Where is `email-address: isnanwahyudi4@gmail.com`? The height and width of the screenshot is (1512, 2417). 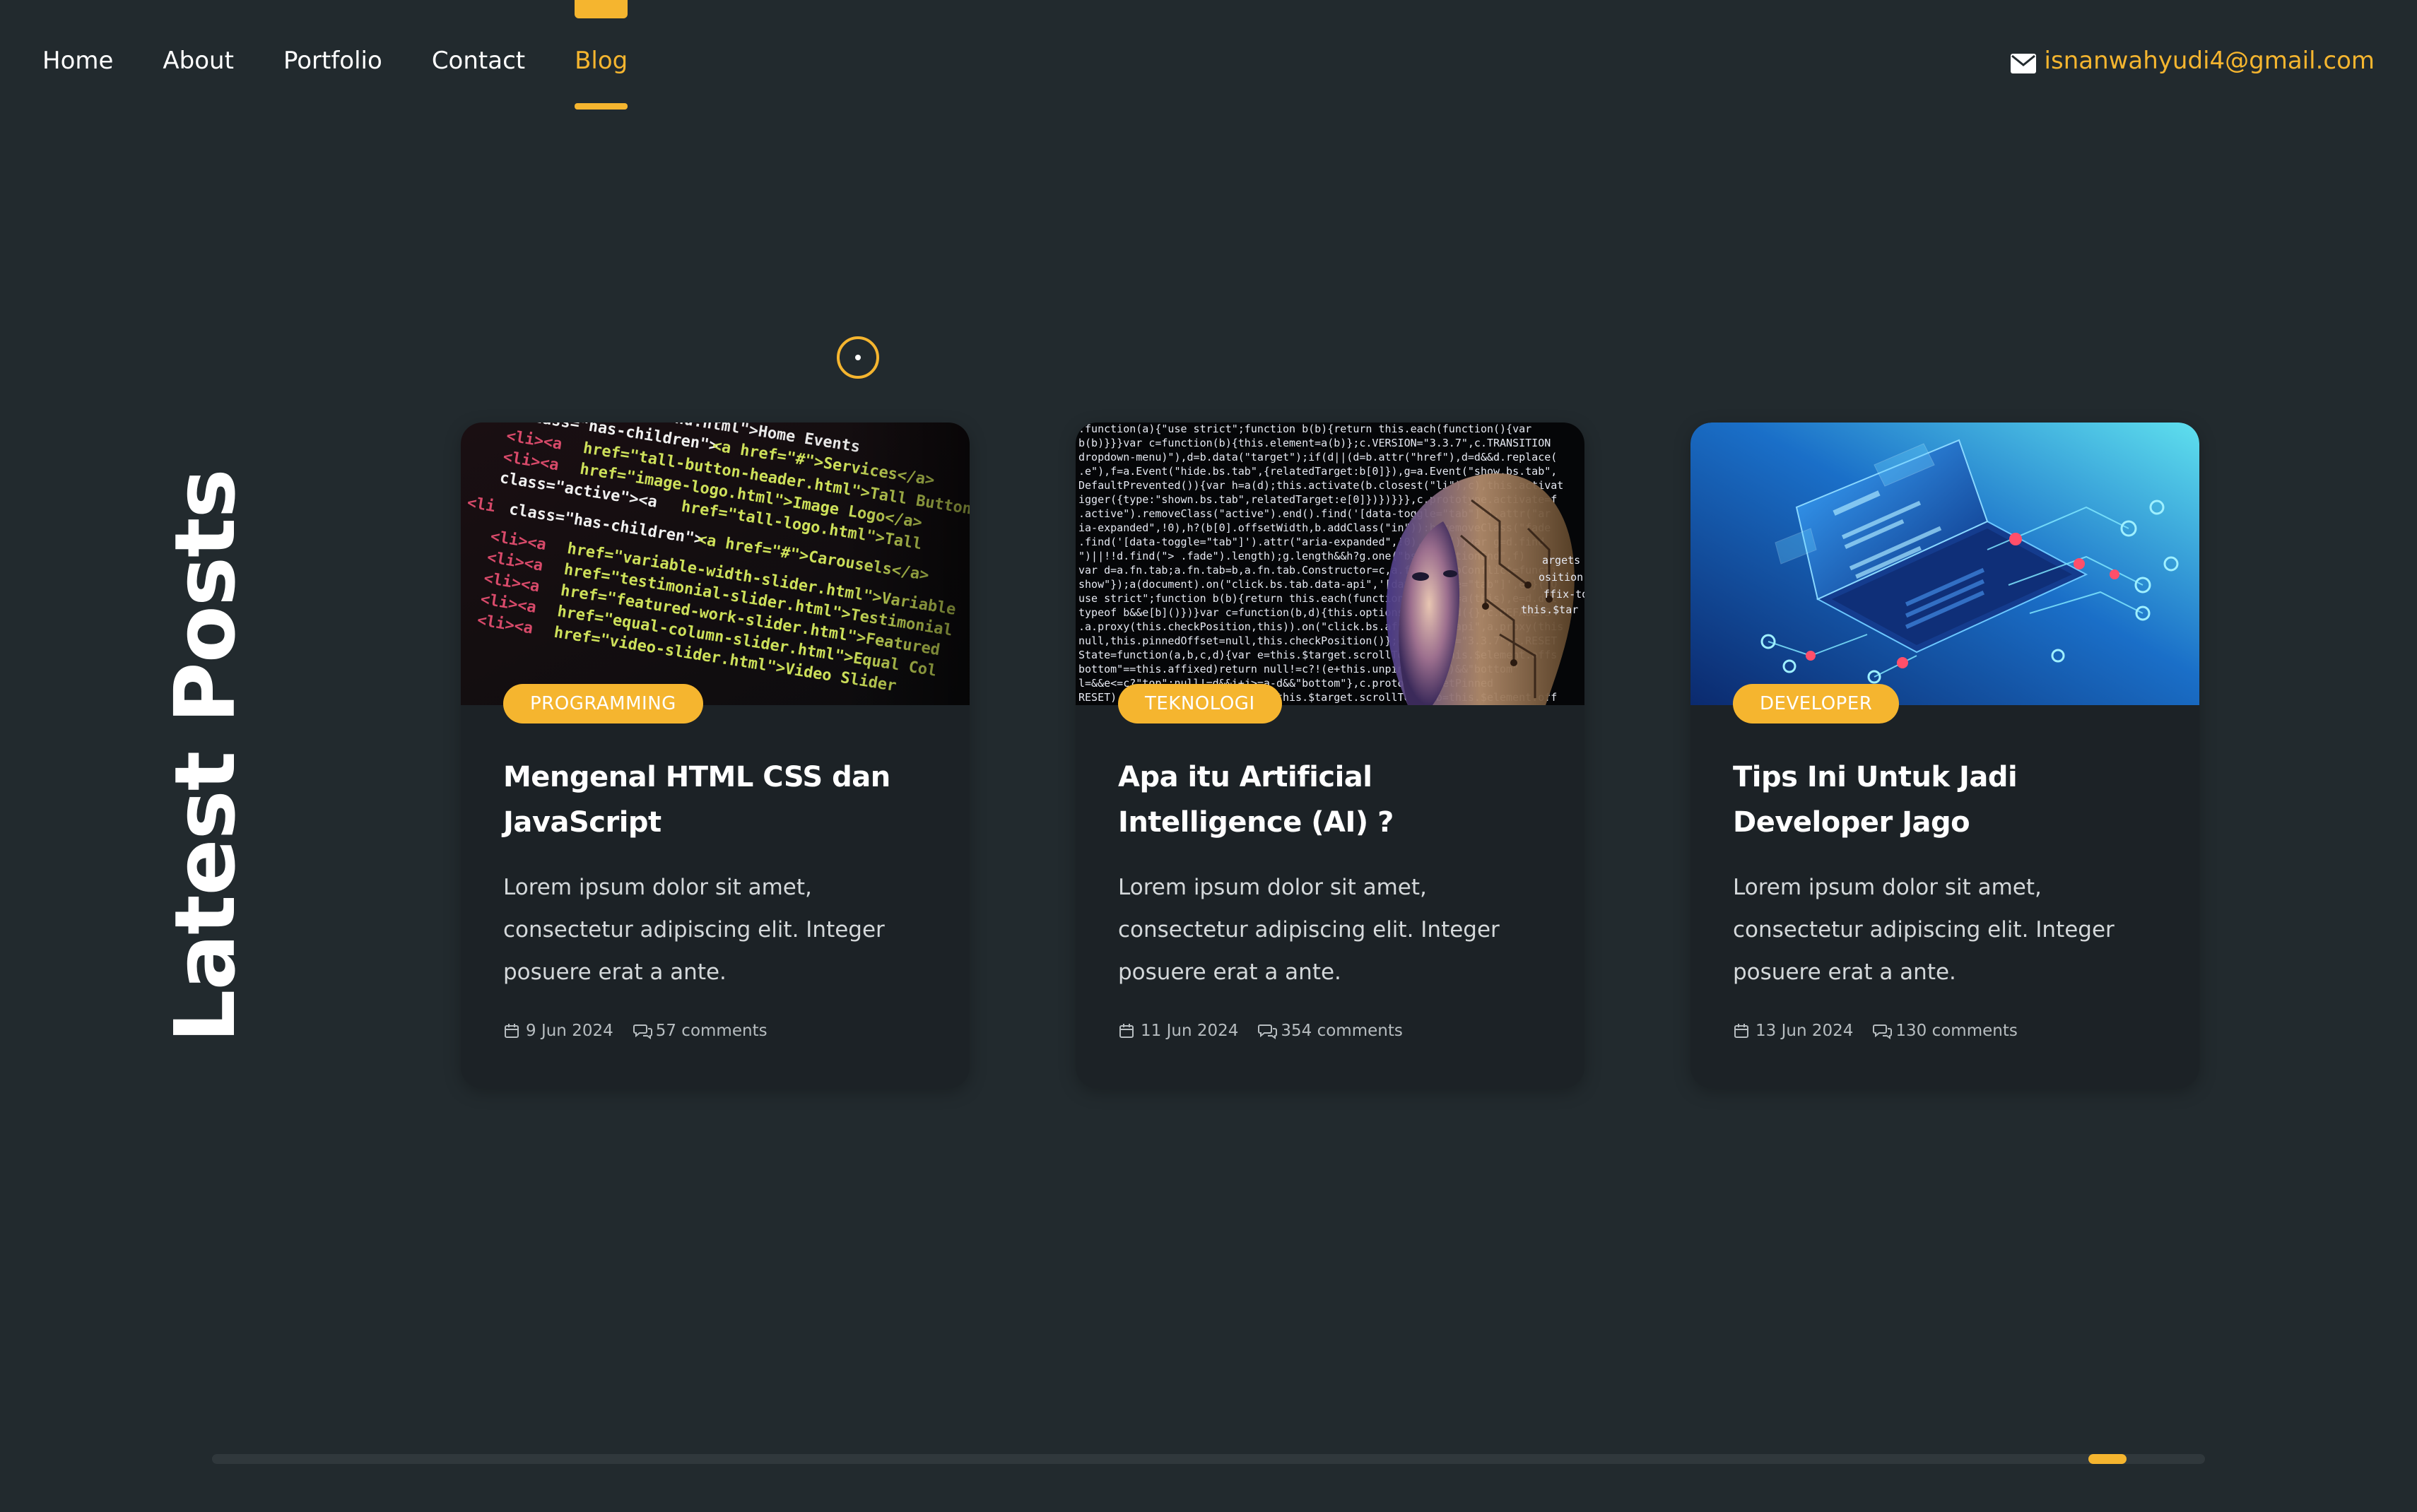
email-address: isnanwahyudi4@gmail.com is located at coordinates (2209, 61).